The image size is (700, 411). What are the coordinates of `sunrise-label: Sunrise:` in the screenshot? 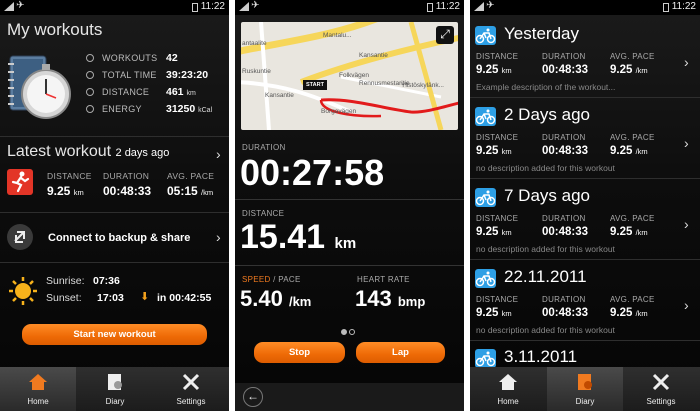 It's located at (65, 281).